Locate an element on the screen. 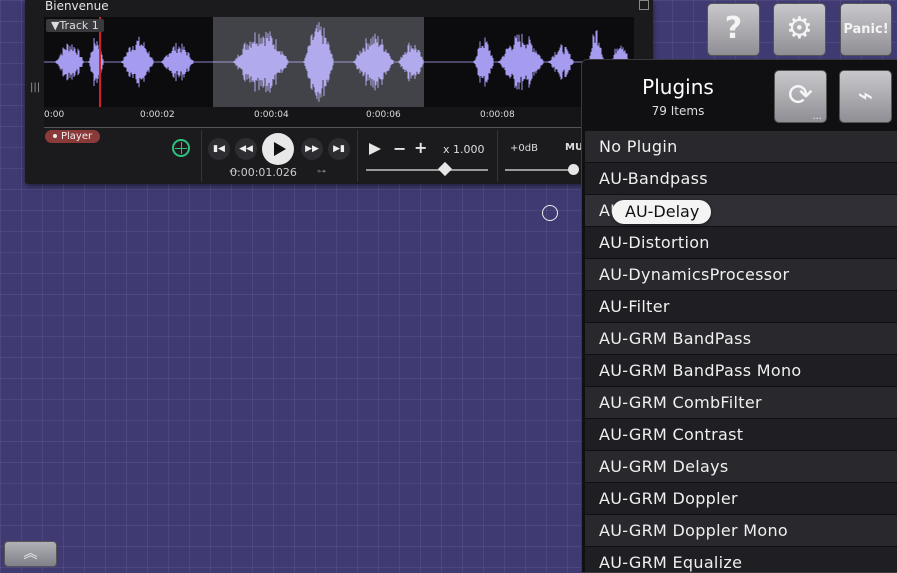 This screenshot has height=573, width=897. play-button is located at coordinates (278, 149).